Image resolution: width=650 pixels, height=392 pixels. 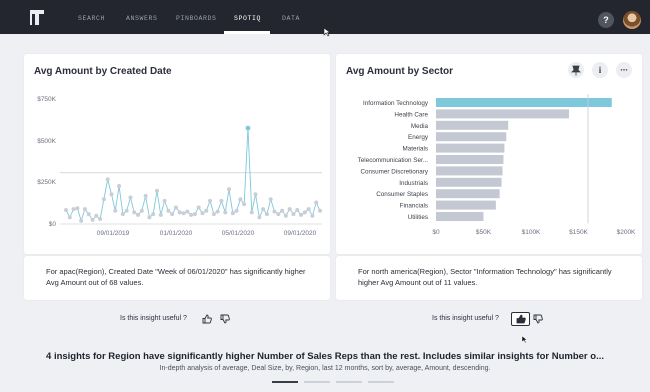 What do you see at coordinates (402, 194) in the screenshot?
I see `category-label: Consumer Staples` at bounding box center [402, 194].